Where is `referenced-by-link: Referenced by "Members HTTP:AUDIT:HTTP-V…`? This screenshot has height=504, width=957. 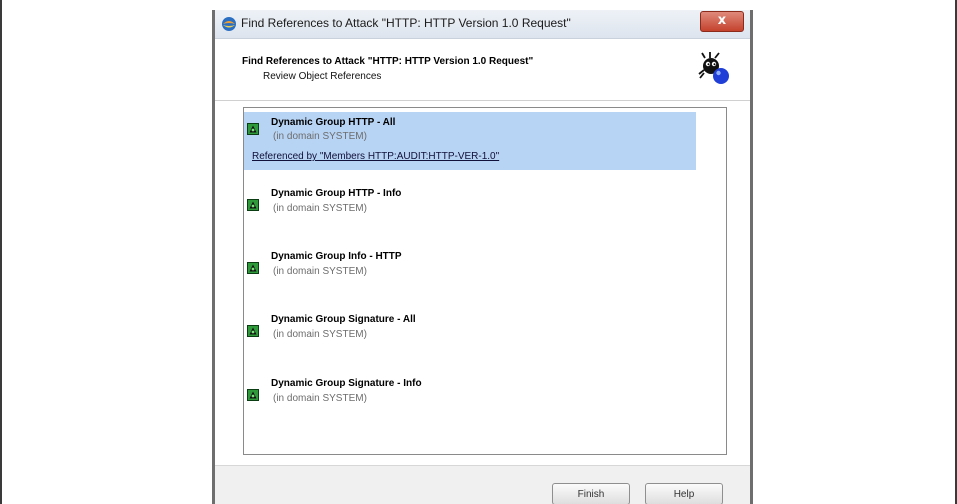
referenced-by-link: Referenced by "Members HTTP:AUDIT:HTTP-V… is located at coordinates (375, 156).